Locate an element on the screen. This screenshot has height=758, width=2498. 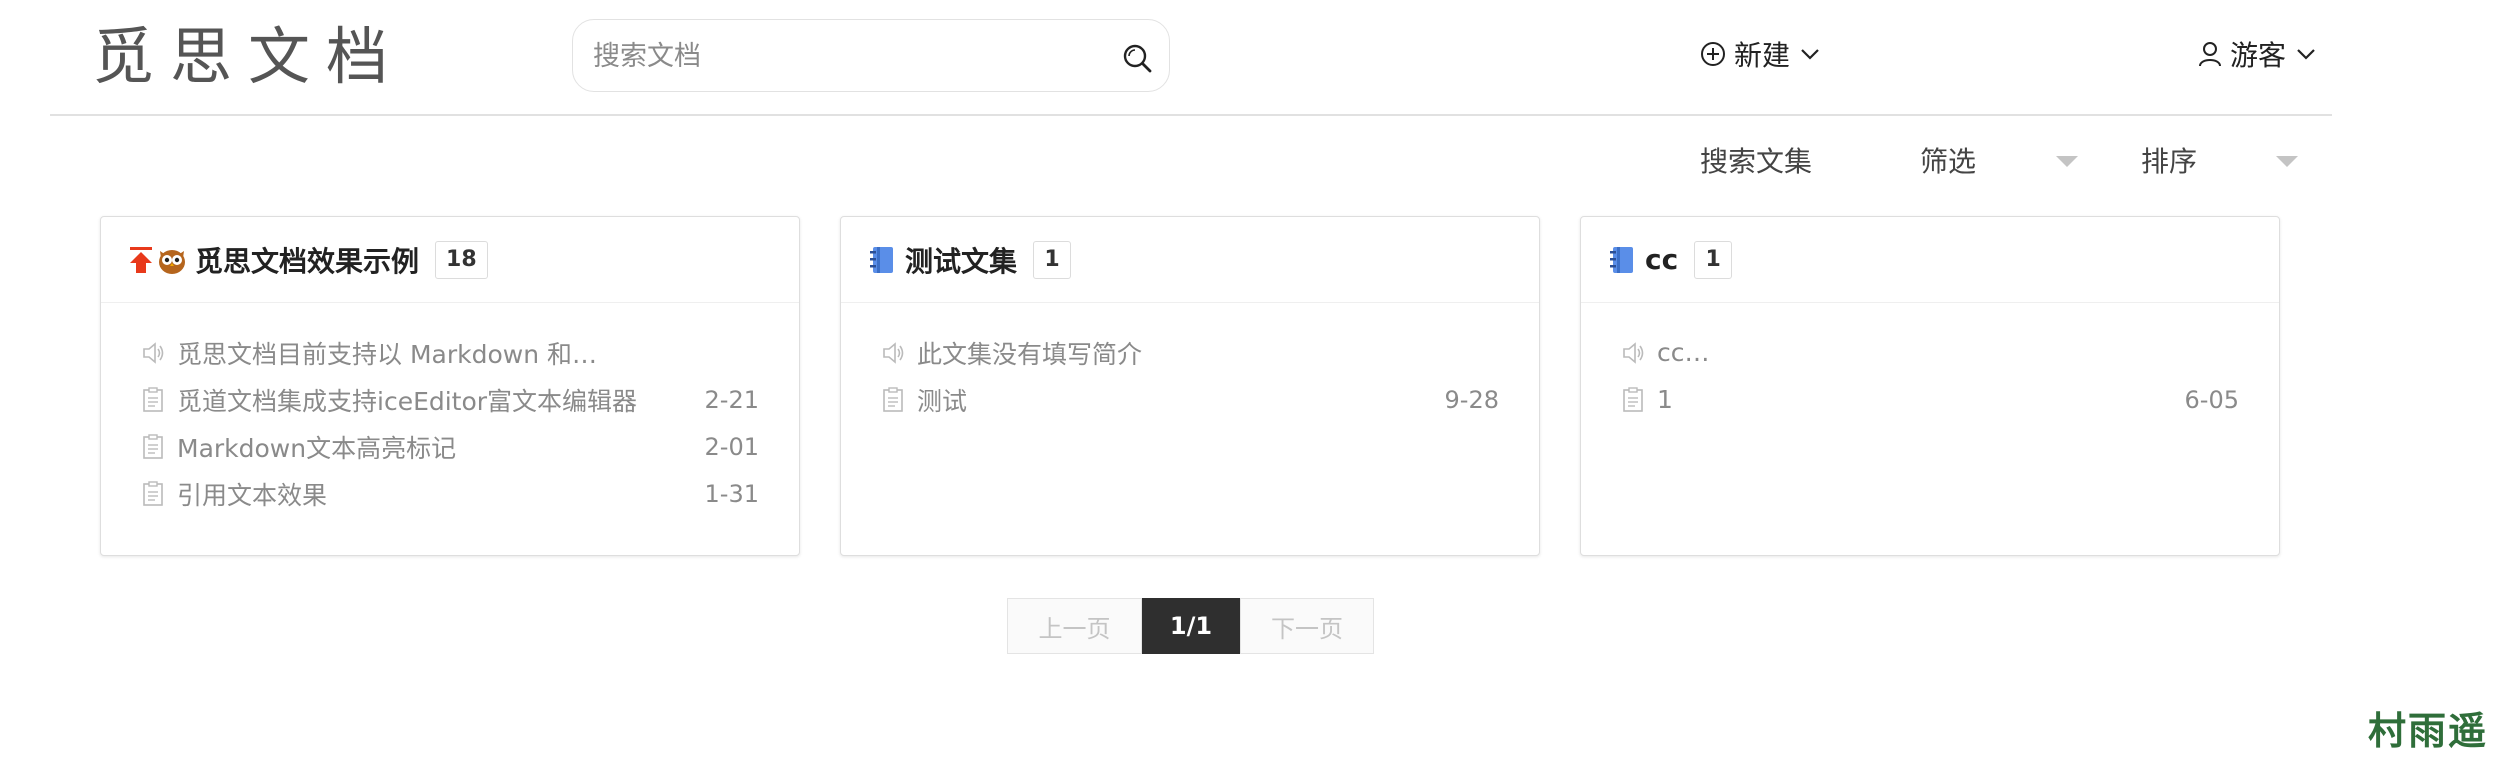
search-collection-button: 搜索文集 is located at coordinates (1756, 162).